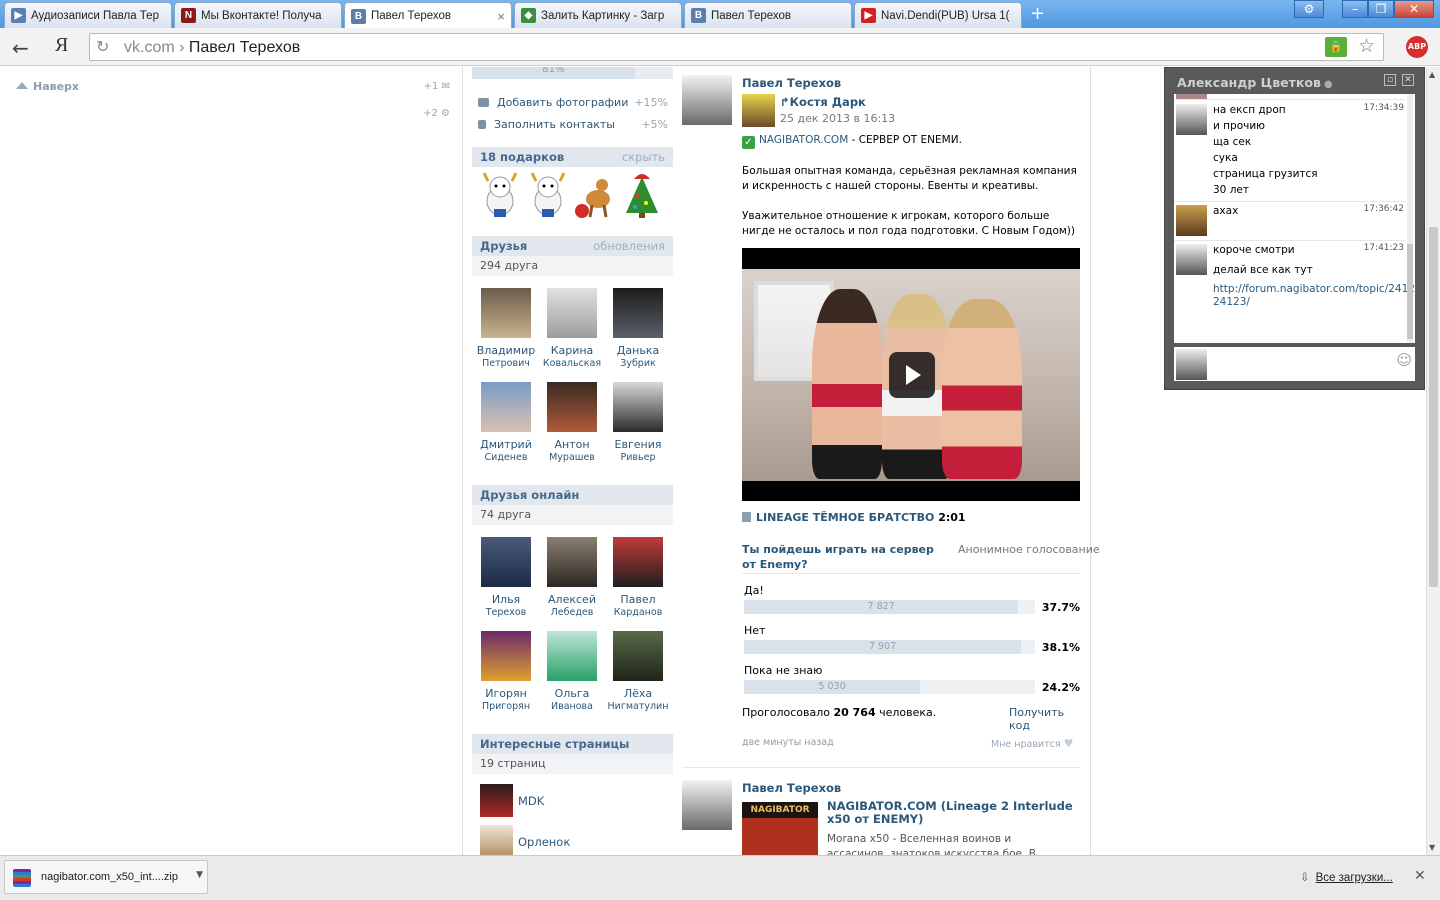  I want to click on friend-card: Карина Ковальская, so click(572, 329).